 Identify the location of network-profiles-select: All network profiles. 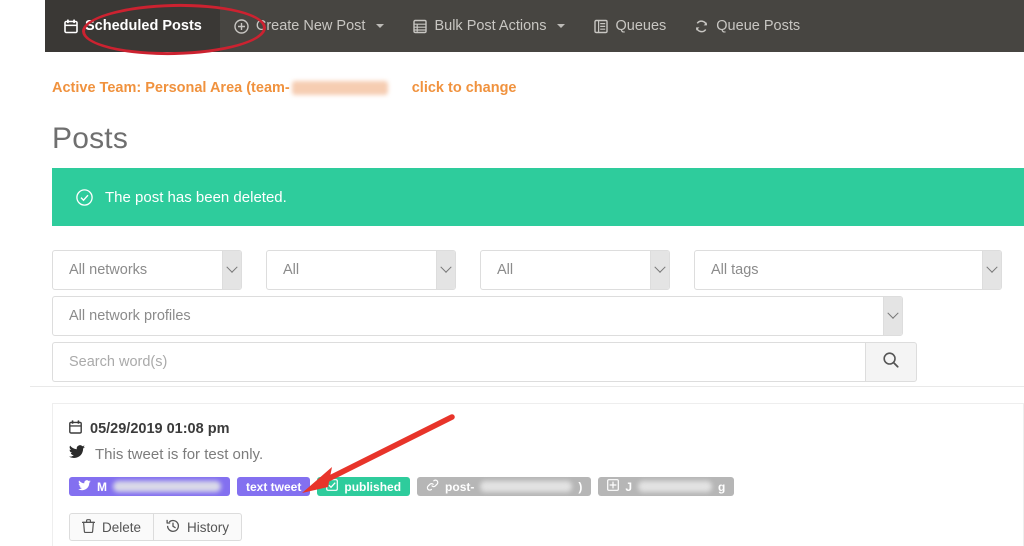
(477, 316).